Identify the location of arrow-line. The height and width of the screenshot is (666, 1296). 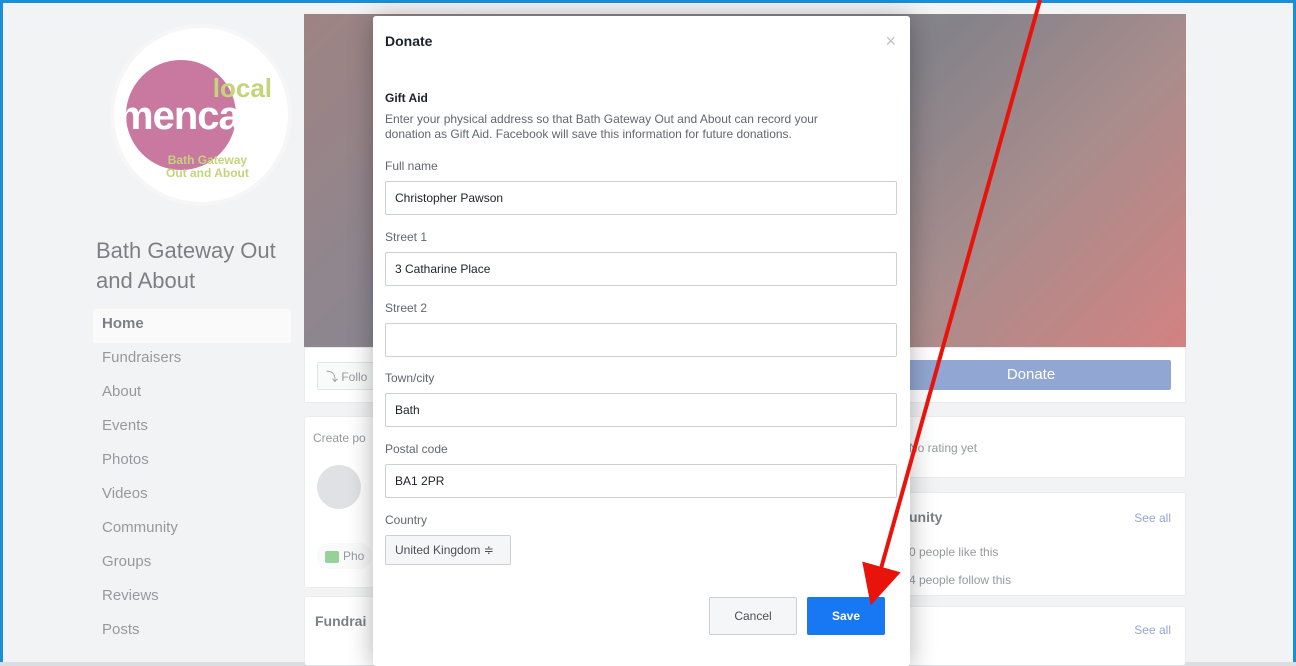
(952, 303).